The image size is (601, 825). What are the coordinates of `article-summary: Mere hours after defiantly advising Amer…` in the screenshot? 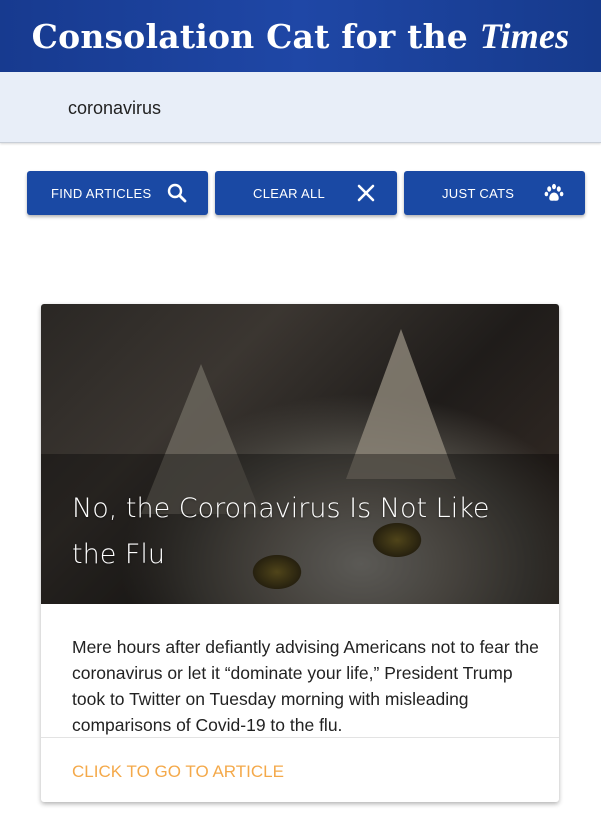 It's located at (305, 686).